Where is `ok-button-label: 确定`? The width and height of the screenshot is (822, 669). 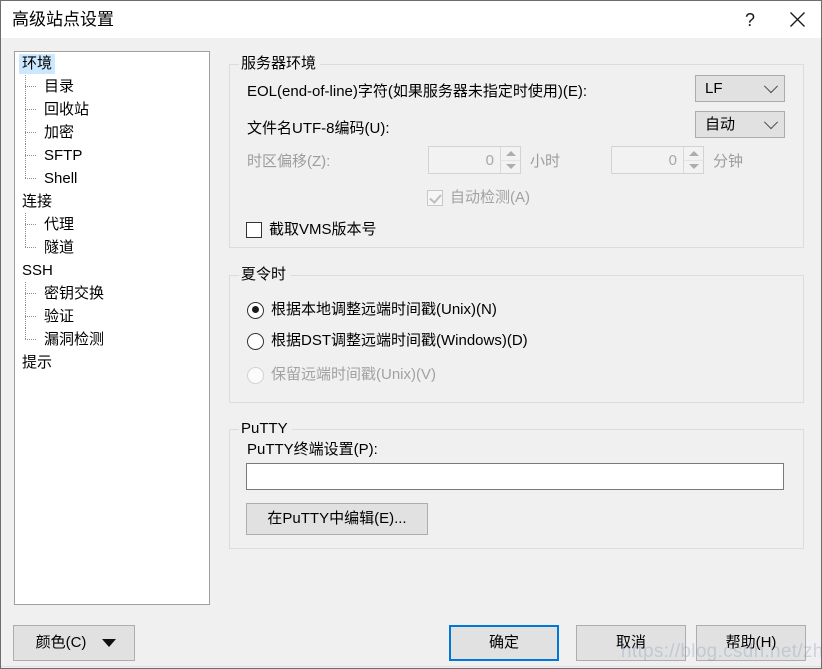
ok-button-label: 确定 is located at coordinates (503, 642).